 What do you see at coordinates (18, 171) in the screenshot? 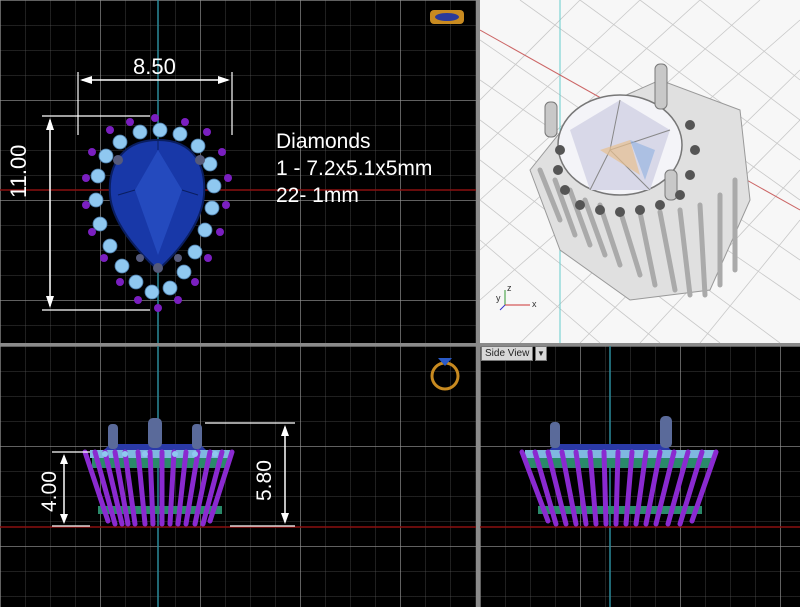
I see `height-dimension: 11.00` at bounding box center [18, 171].